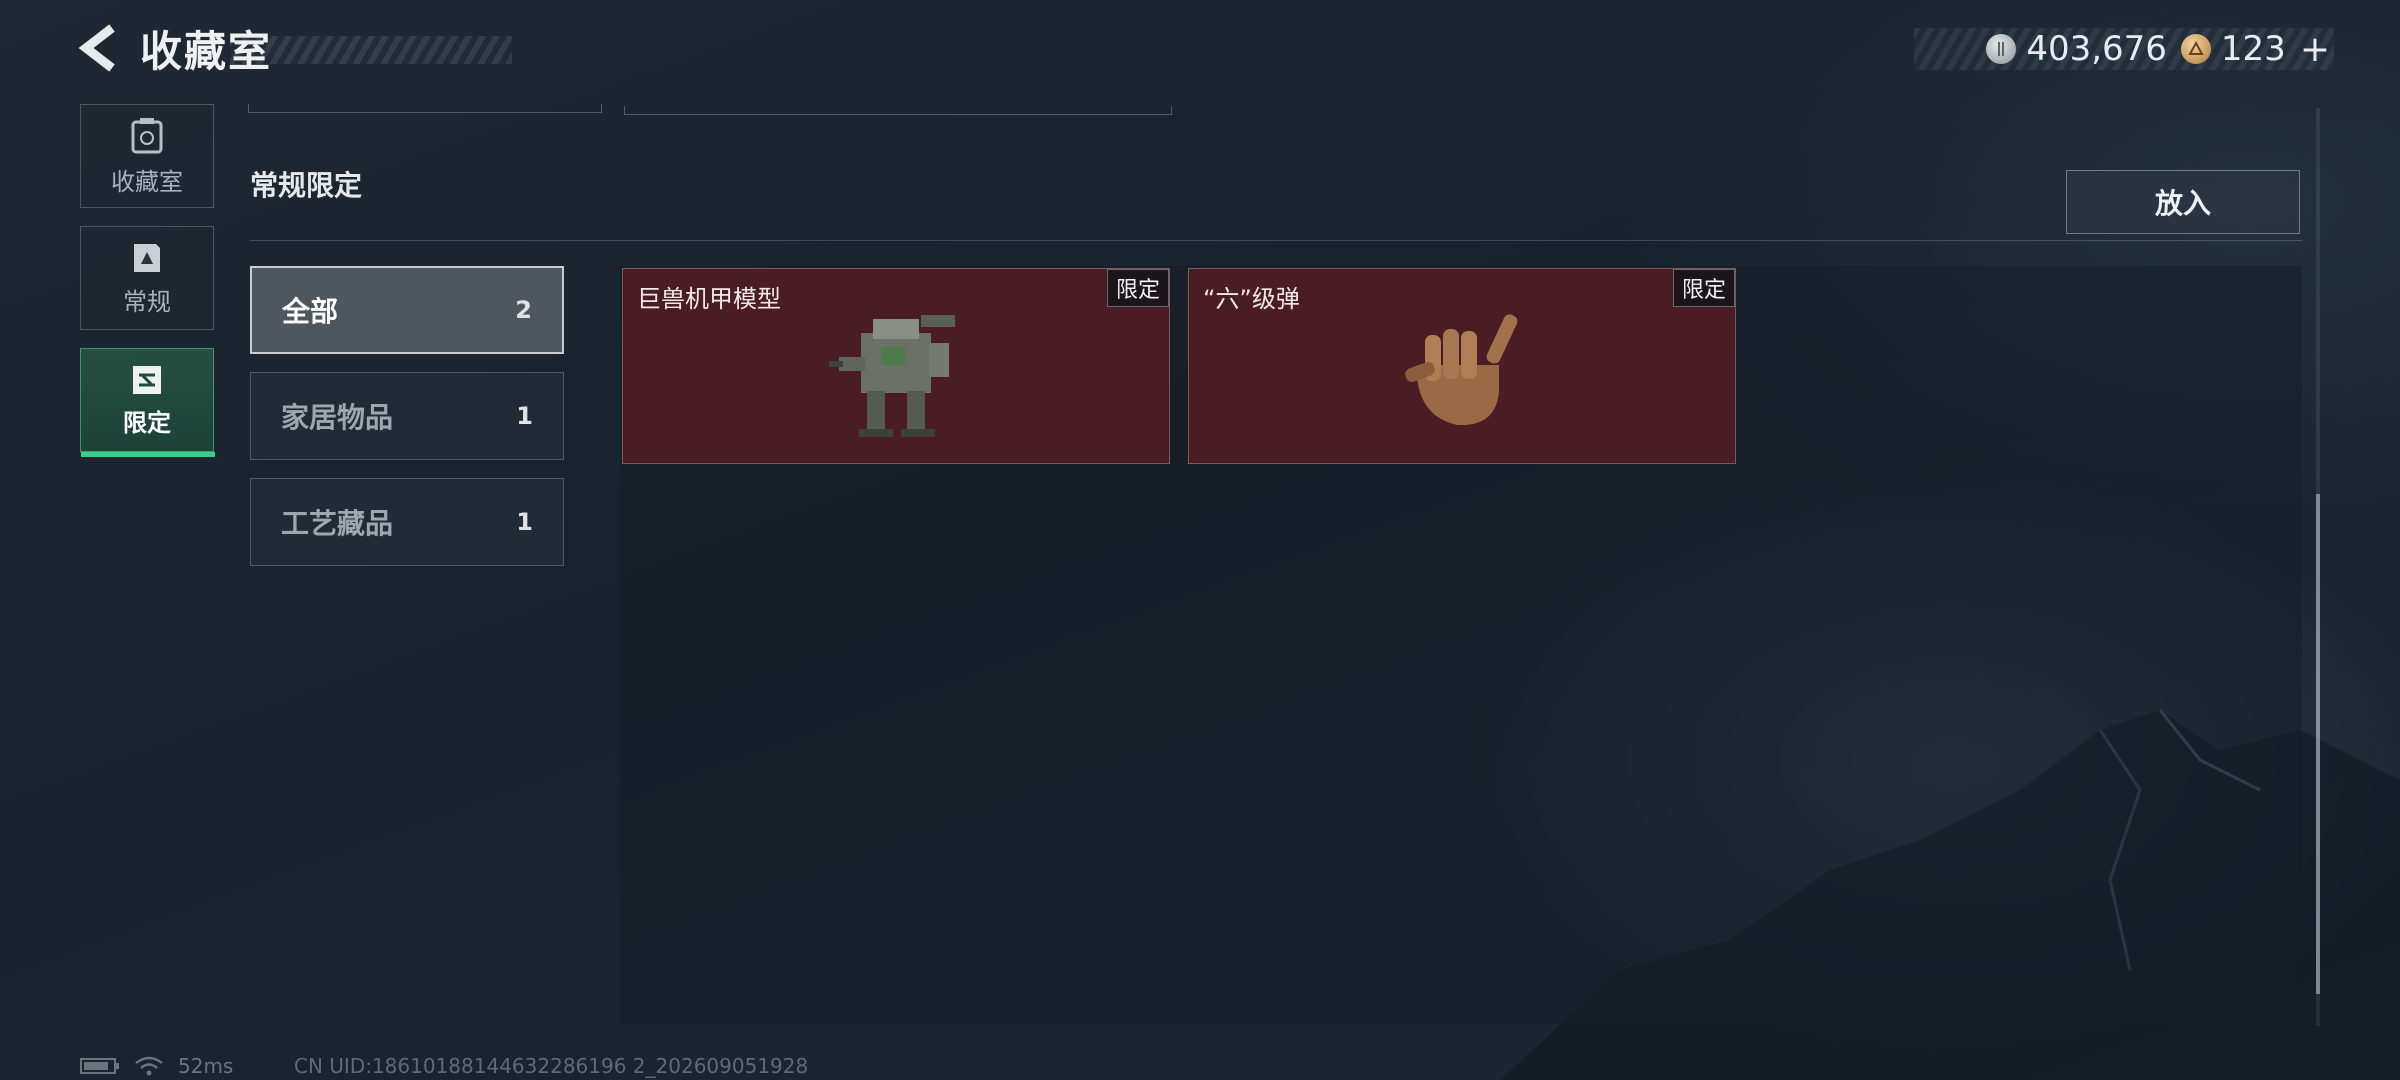  I want to click on title-stripes, so click(371, 50).